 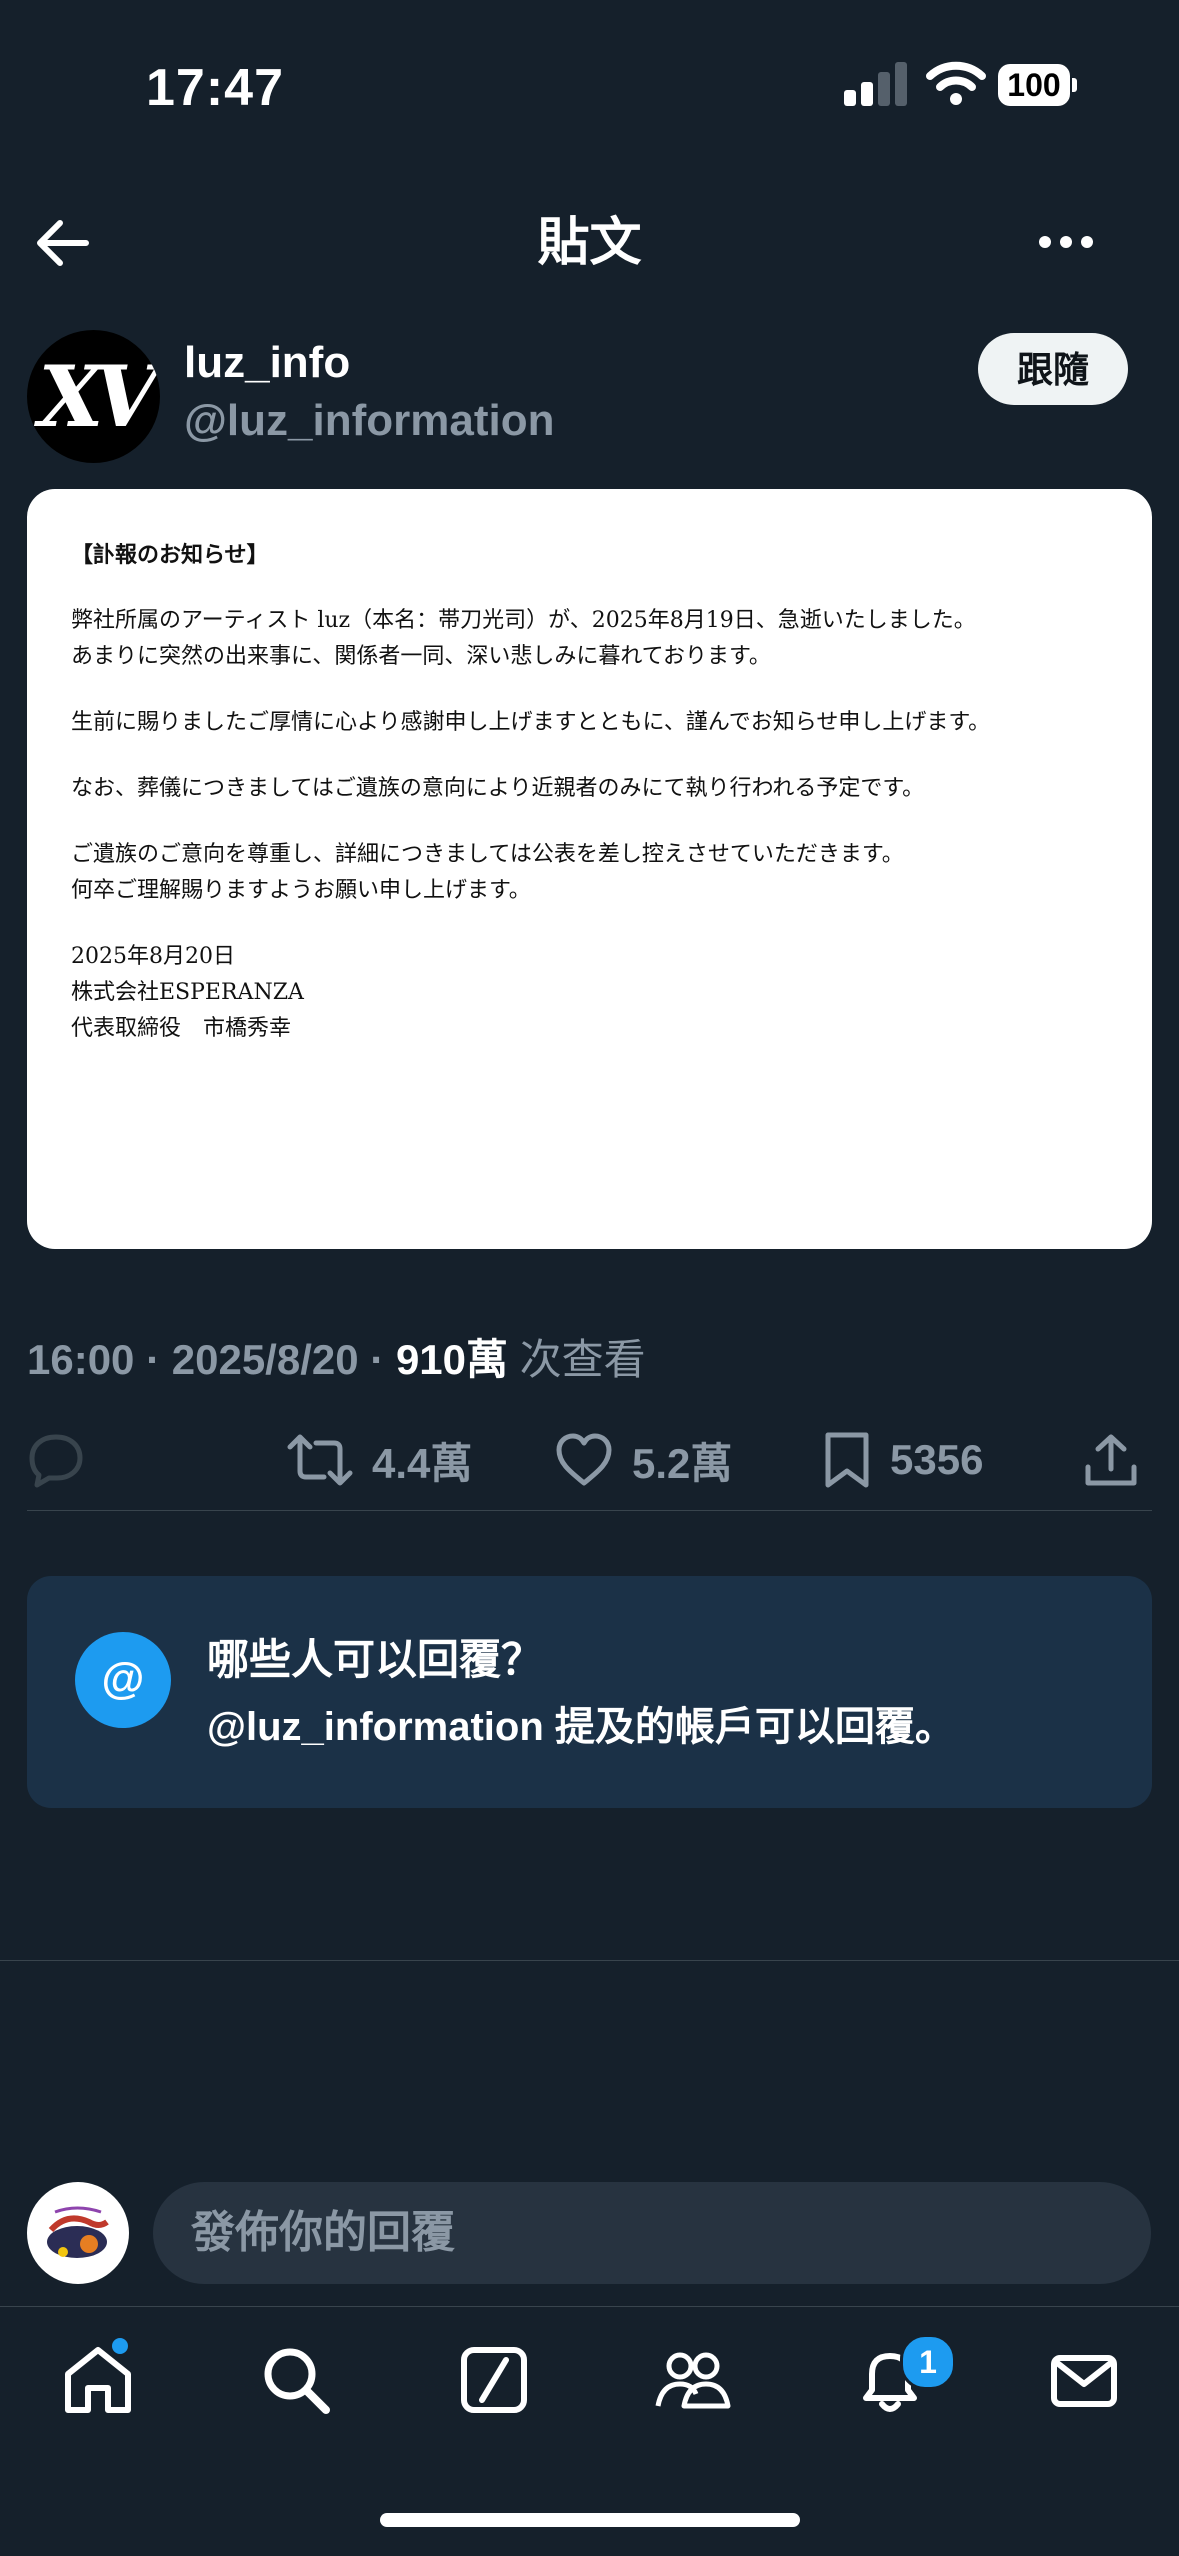 I want to click on battery-icon: 100, so click(x=1038, y=86).